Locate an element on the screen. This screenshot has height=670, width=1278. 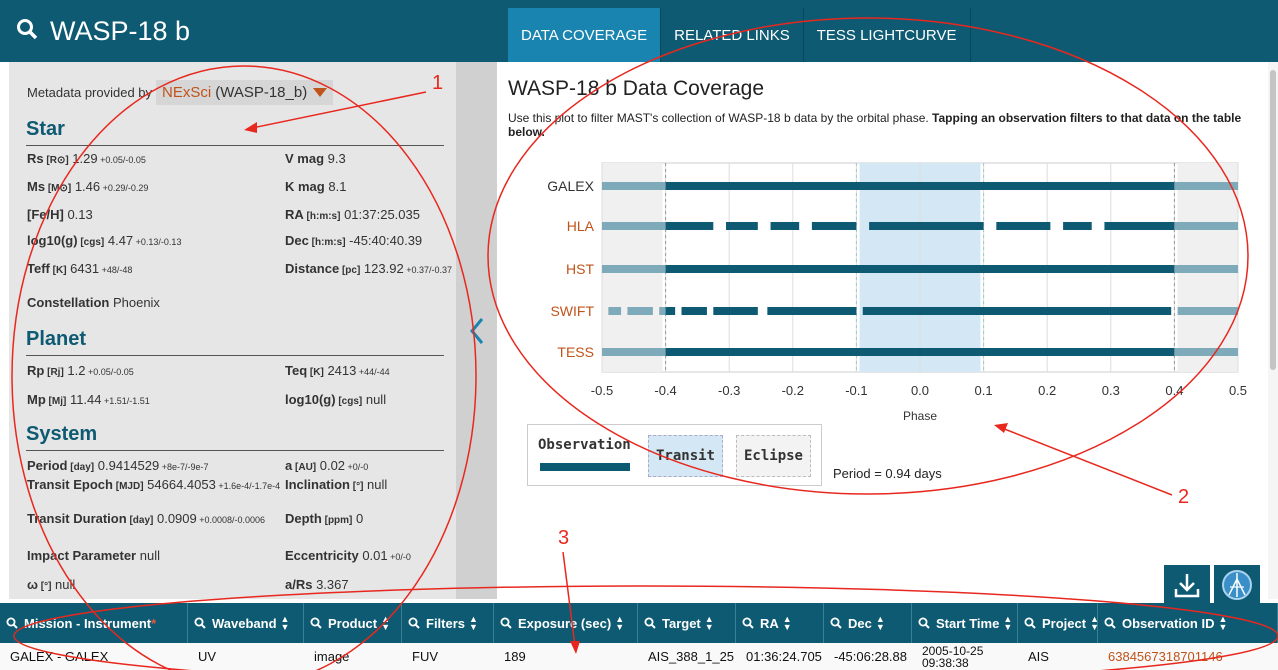
telescope-logo-icon is located at coordinates (1237, 585).